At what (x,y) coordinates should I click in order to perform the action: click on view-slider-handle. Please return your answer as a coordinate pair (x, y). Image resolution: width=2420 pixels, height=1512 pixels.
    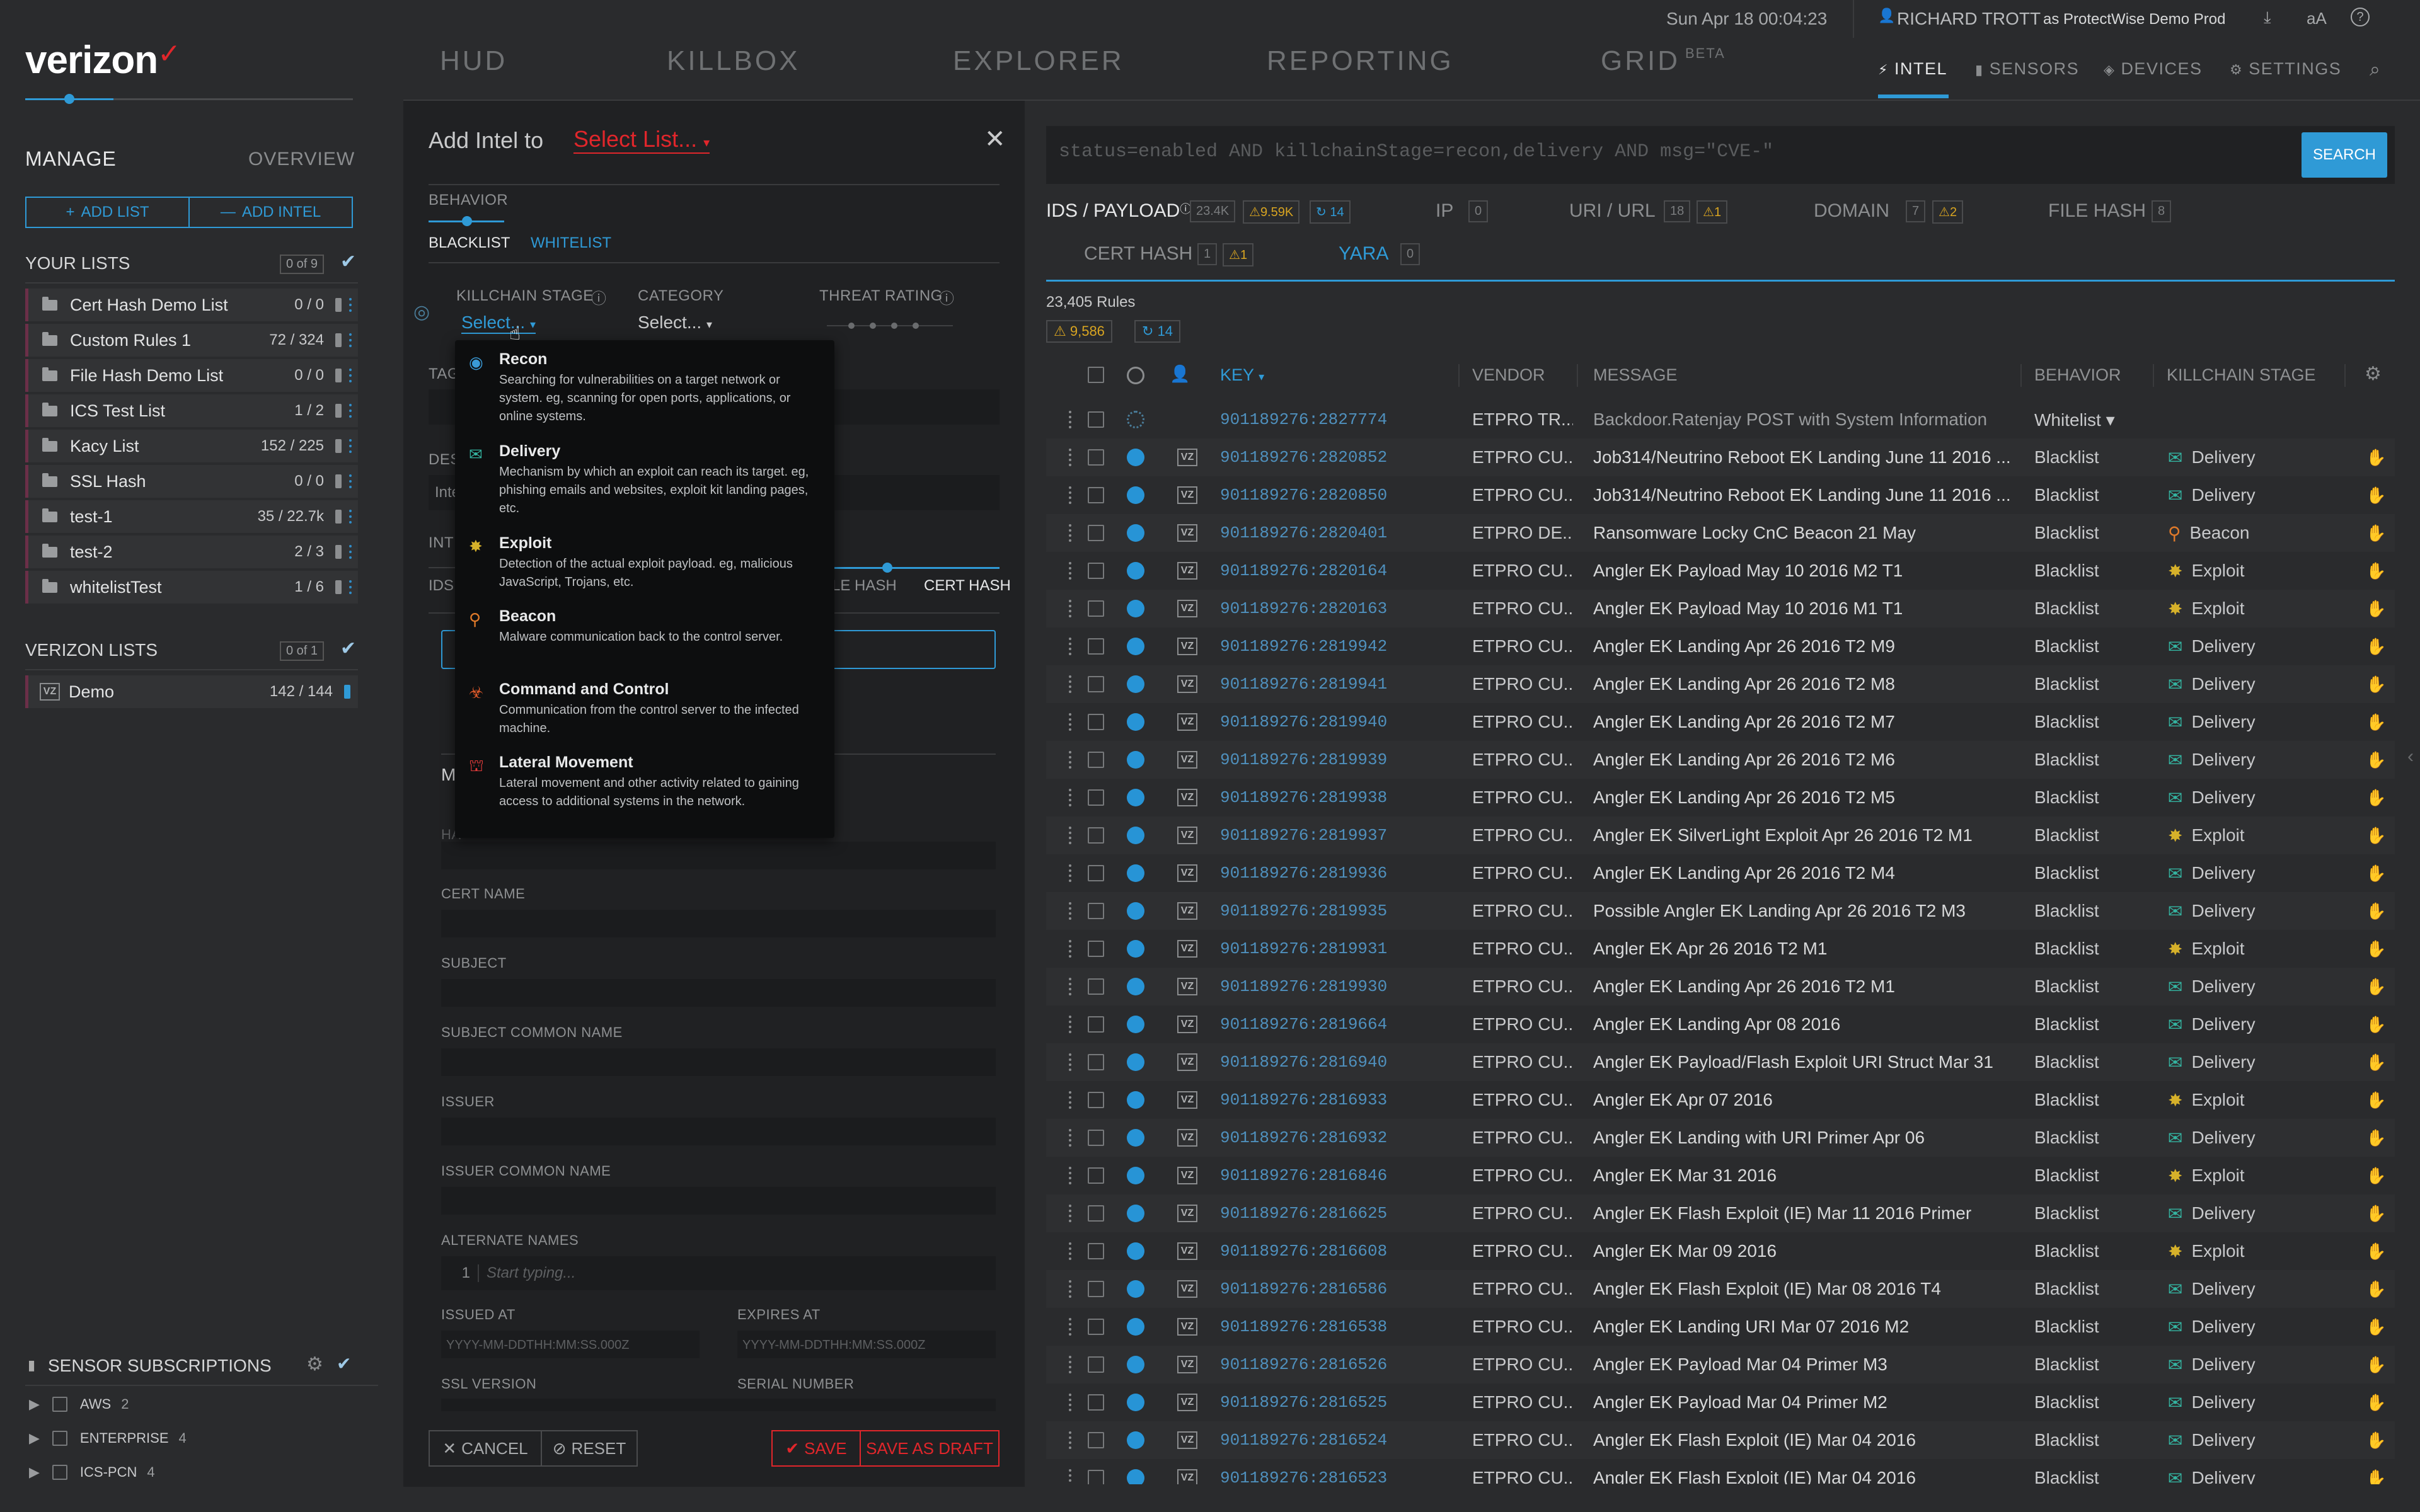
    Looking at the image, I should click on (69, 99).